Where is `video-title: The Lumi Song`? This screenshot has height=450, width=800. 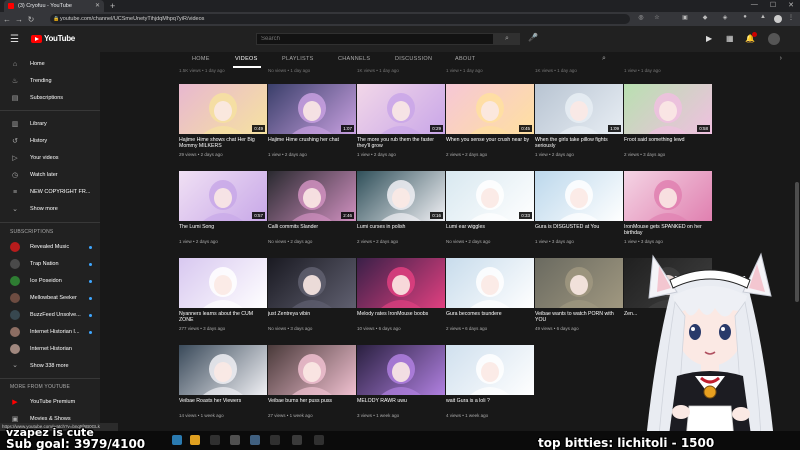 video-title: The Lumi Song is located at coordinates (223, 230).